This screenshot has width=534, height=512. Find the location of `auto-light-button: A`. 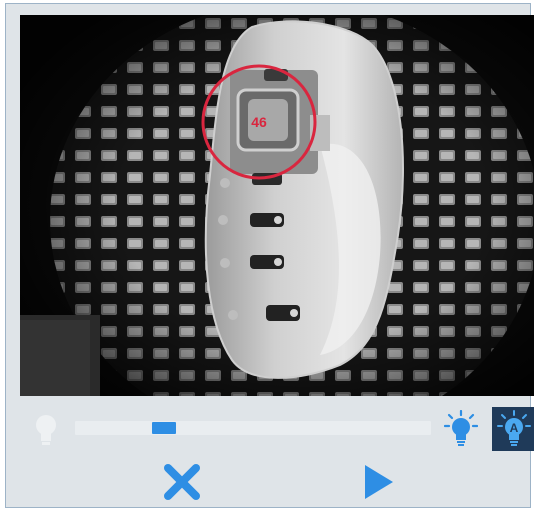

auto-light-button: A is located at coordinates (513, 429).